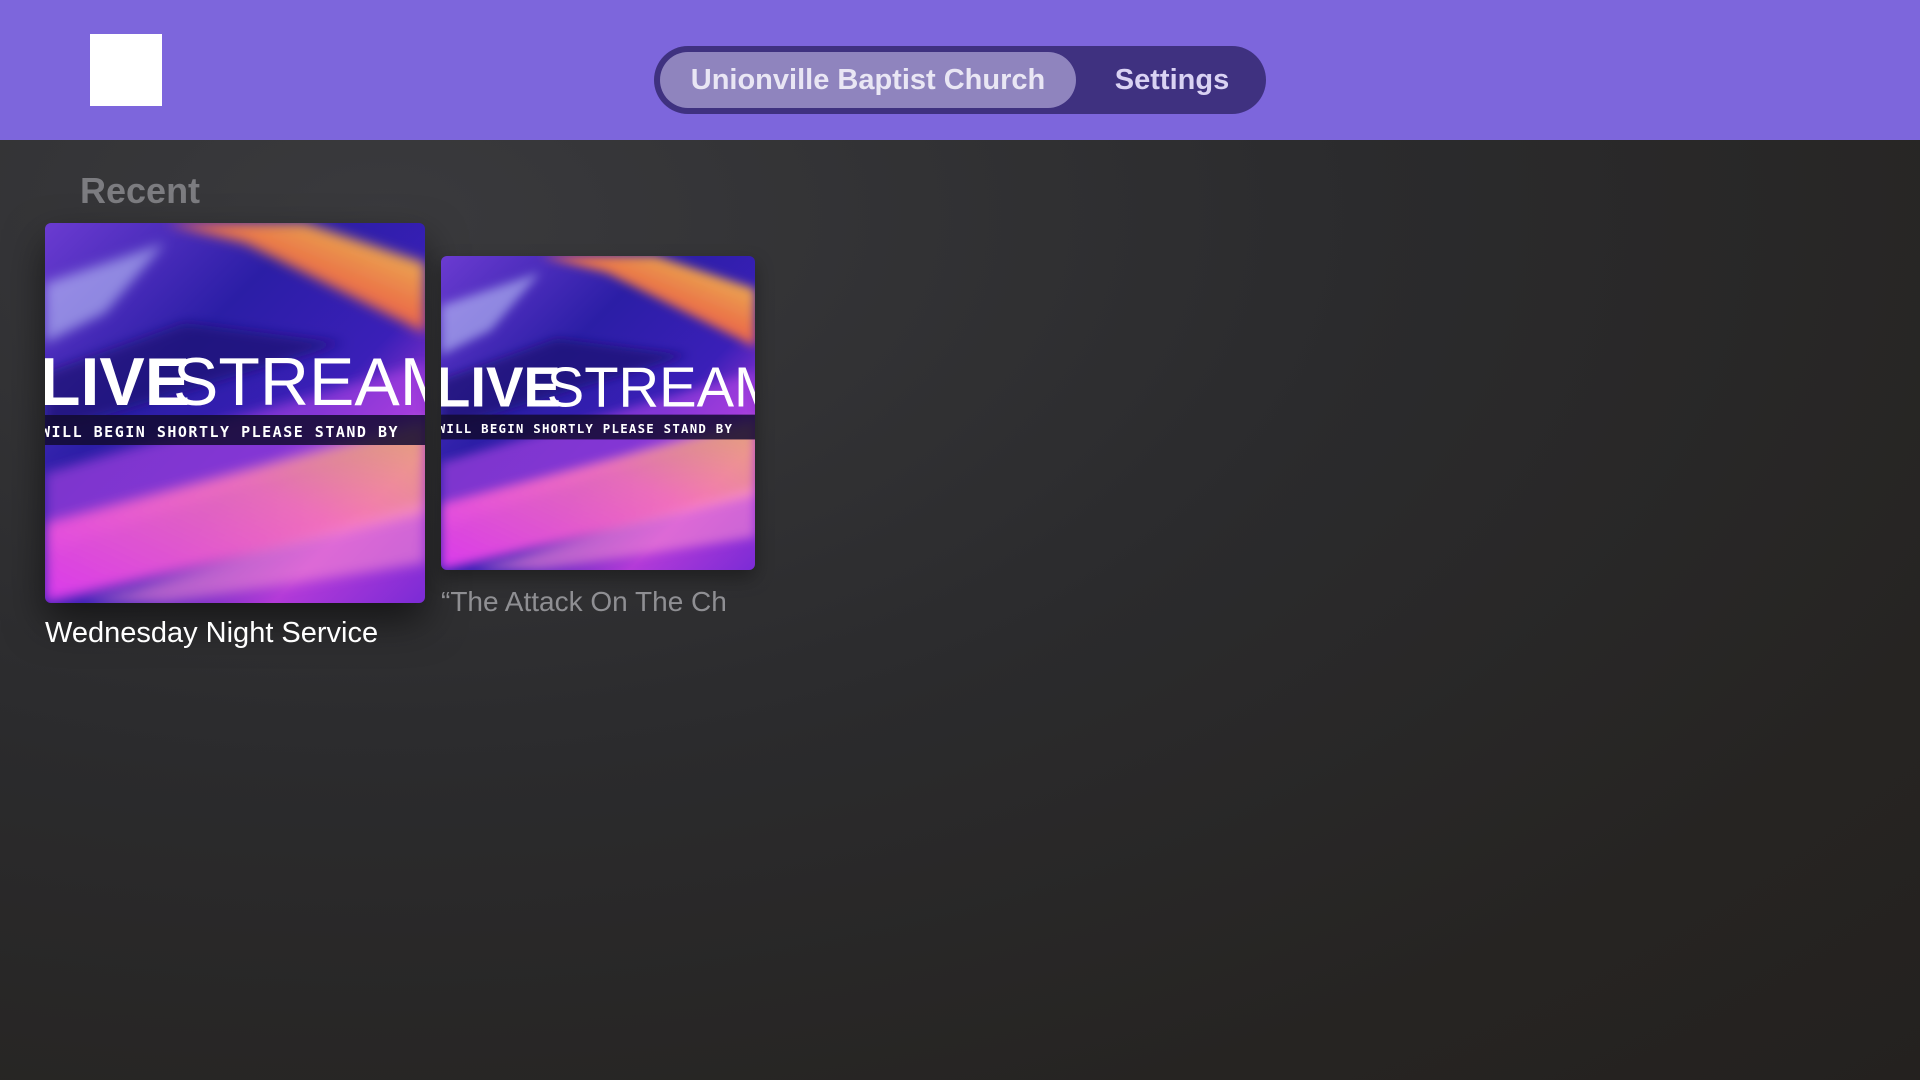 The height and width of the screenshot is (1080, 1920). I want to click on section-title-recent: Recent, so click(140, 190).